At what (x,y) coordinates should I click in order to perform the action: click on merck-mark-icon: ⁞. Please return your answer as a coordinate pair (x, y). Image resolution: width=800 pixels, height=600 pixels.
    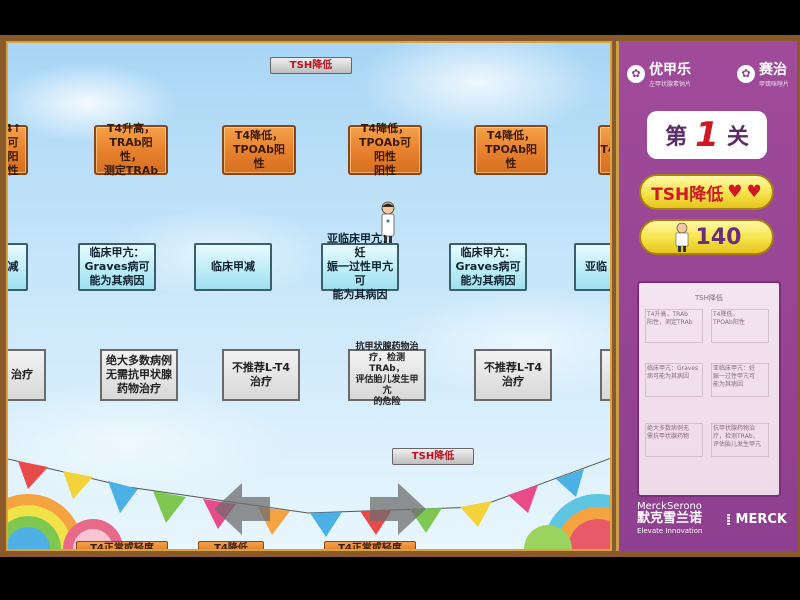
    Looking at the image, I should click on (728, 519).